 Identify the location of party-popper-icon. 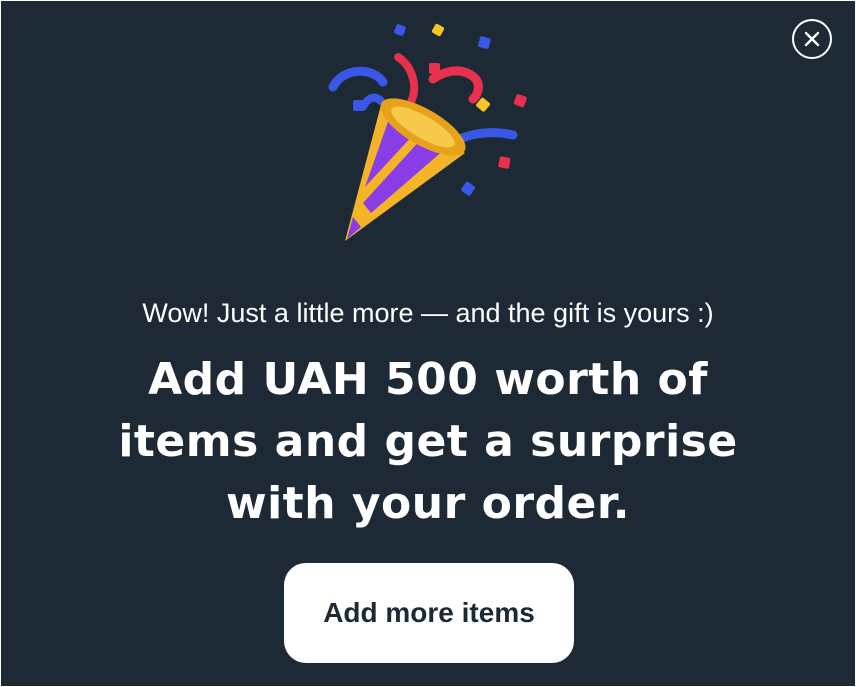
(427, 132).